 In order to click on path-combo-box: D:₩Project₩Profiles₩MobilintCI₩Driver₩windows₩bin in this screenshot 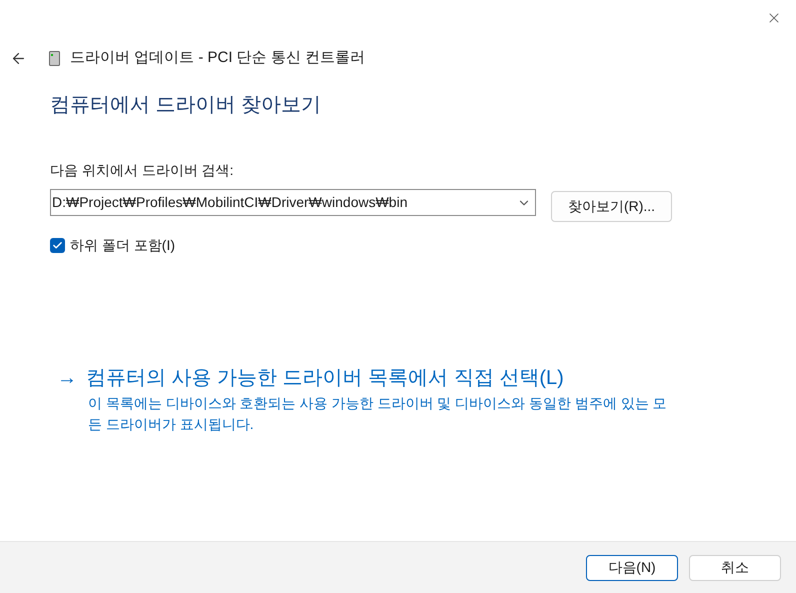, I will do `click(293, 202)`.